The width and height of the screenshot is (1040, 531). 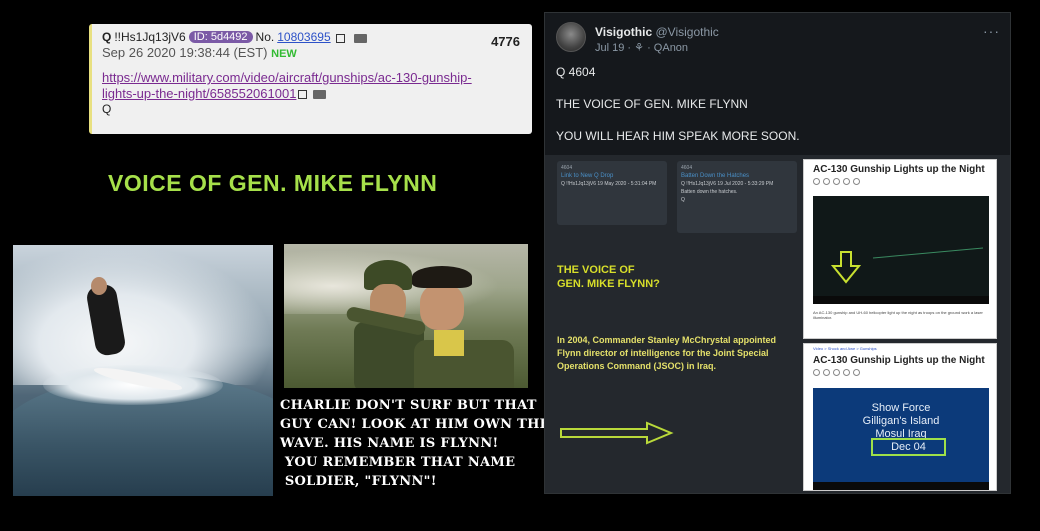 What do you see at coordinates (901, 408) in the screenshot?
I see `show-force-text: Show Force` at bounding box center [901, 408].